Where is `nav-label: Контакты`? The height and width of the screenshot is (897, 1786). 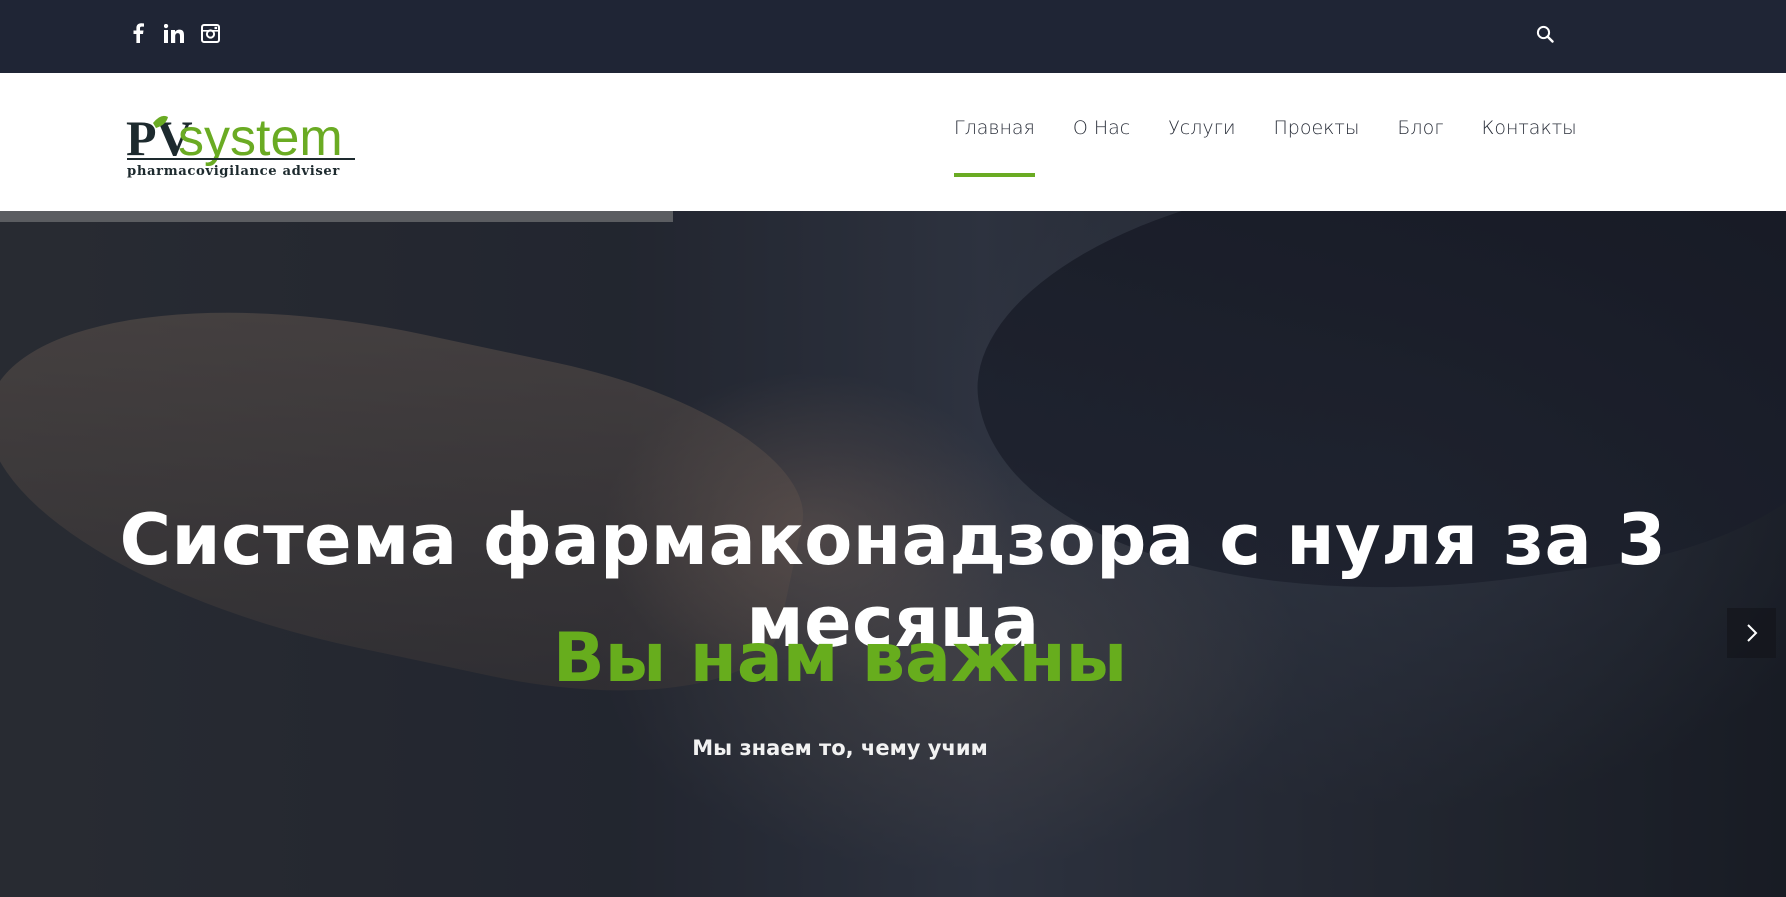 nav-label: Контакты is located at coordinates (1529, 128).